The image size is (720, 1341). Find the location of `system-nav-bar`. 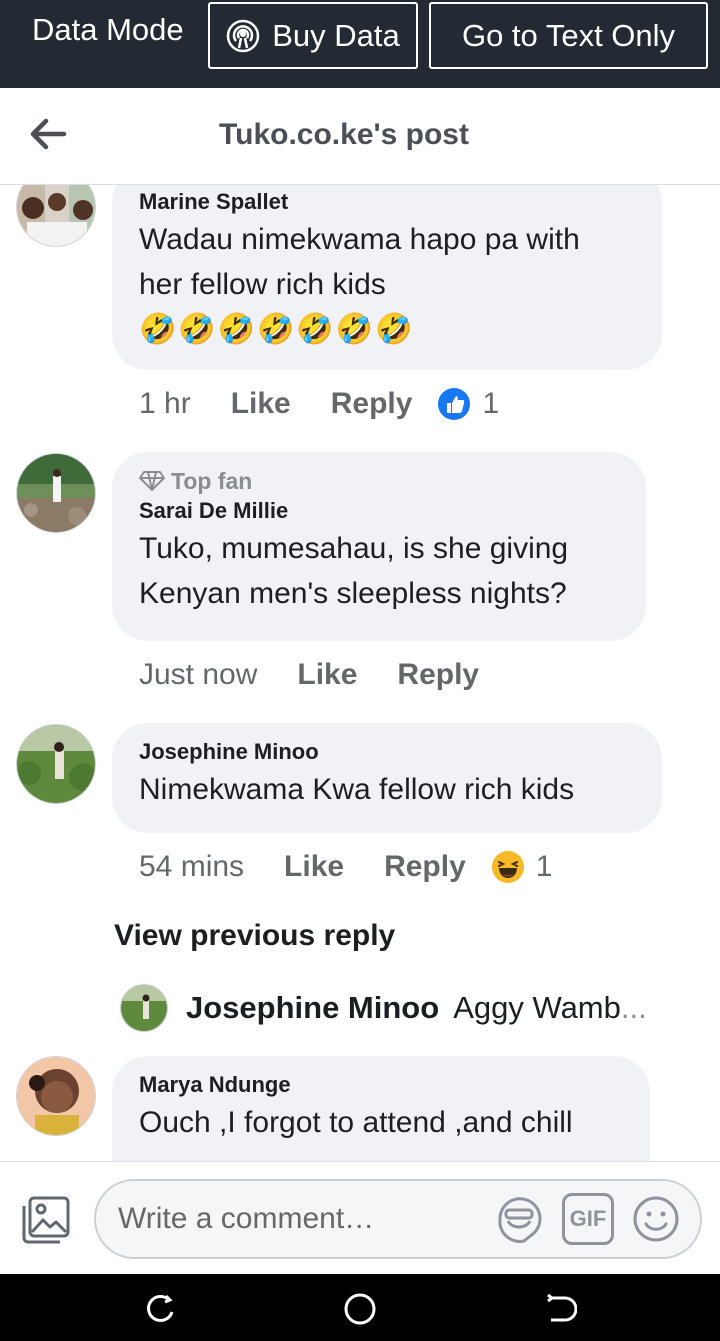

system-nav-bar is located at coordinates (360, 1307).